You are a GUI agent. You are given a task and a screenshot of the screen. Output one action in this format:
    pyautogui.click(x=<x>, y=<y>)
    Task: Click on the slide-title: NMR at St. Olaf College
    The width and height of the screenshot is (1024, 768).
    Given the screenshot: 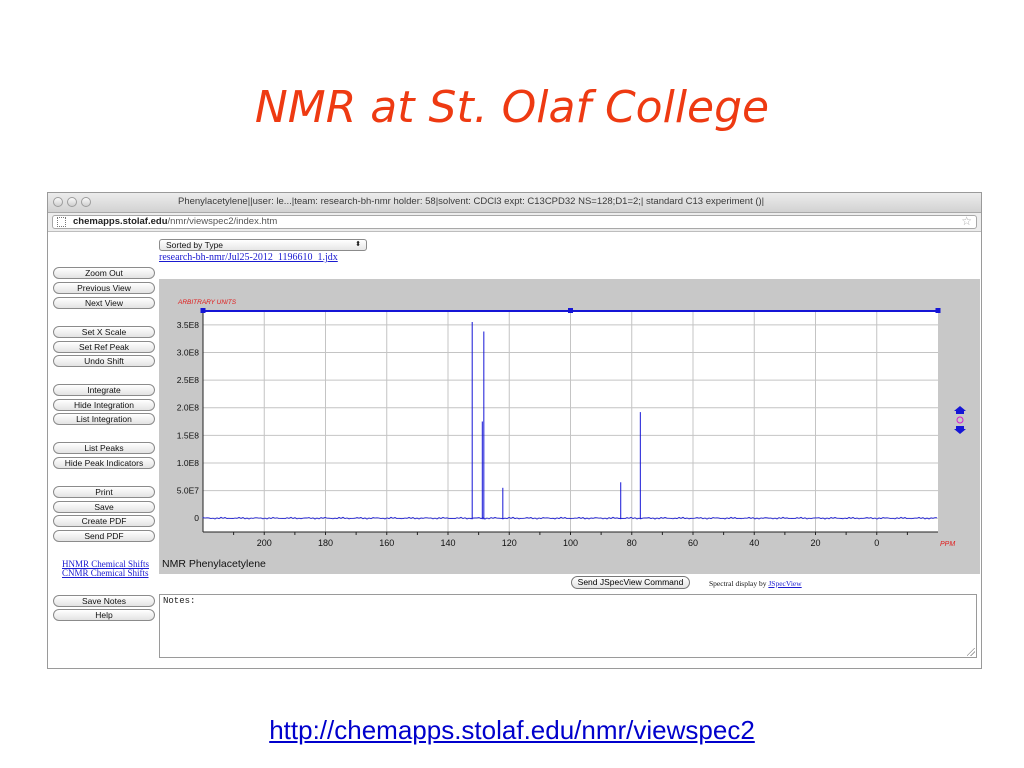 What is the action you would take?
    pyautogui.click(x=512, y=107)
    